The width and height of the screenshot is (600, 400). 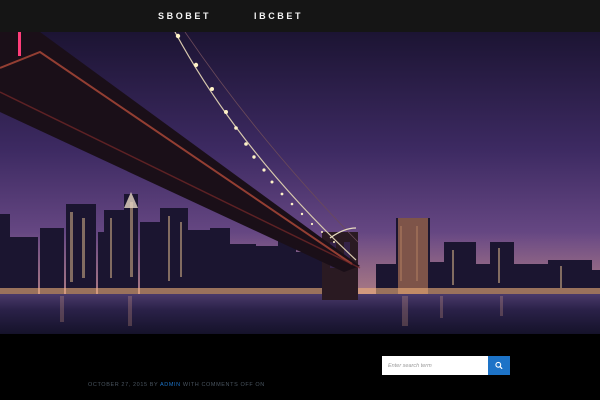 I want to click on post-author-link: ADMIN, so click(x=170, y=385).